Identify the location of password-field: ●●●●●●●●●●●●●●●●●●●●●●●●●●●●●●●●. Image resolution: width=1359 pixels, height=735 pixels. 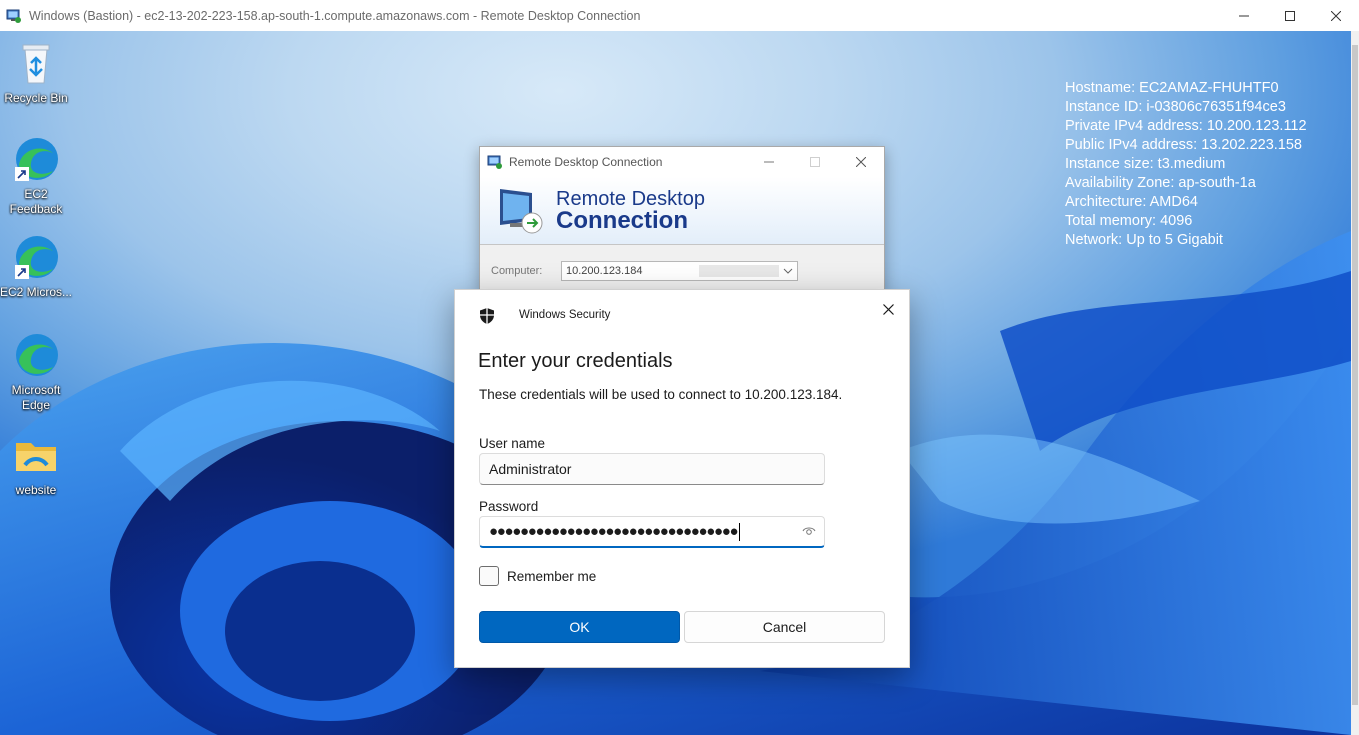
(652, 532).